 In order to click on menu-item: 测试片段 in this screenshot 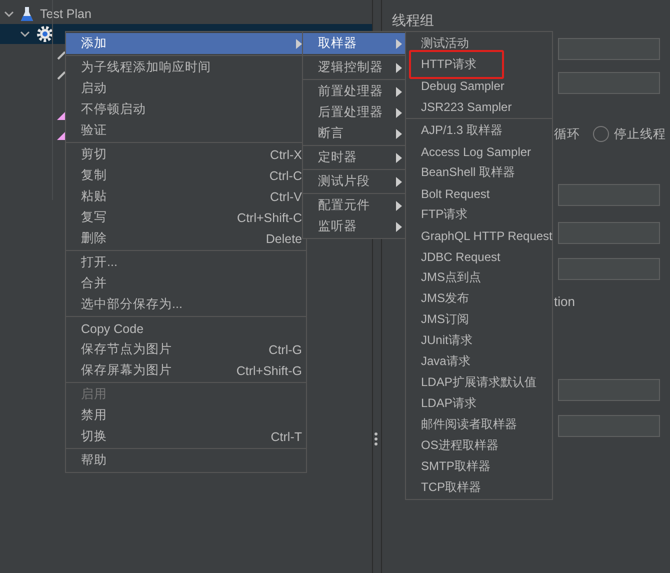, I will do `click(354, 181)`.